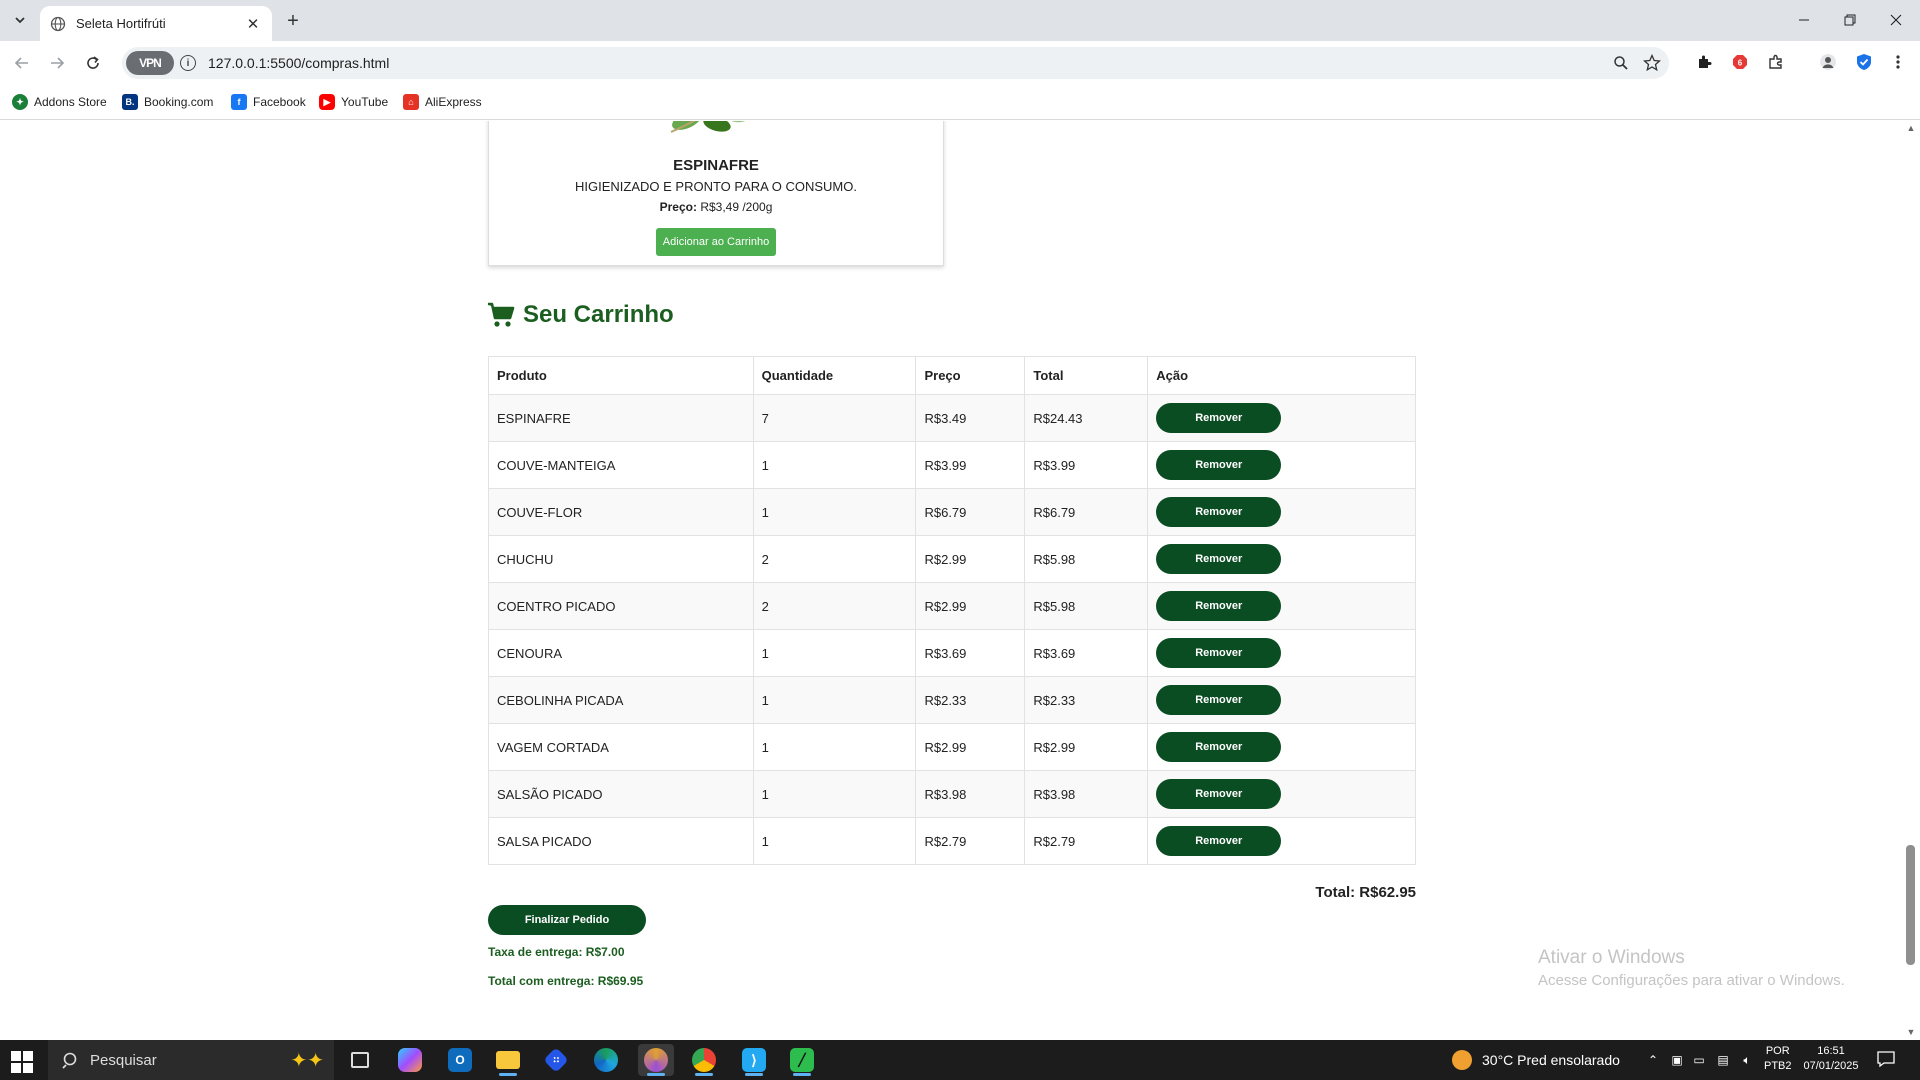 This screenshot has height=1080, width=1920. I want to click on tab-title: Seleta Hortifrúti, so click(121, 23).